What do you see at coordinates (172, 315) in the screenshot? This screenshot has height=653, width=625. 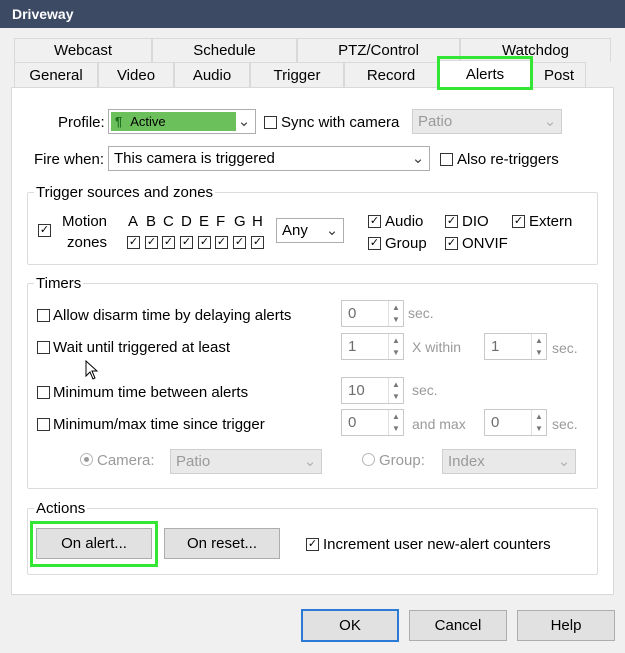 I see `disarm-delay-label: Allow disarm time by delaying alerts` at bounding box center [172, 315].